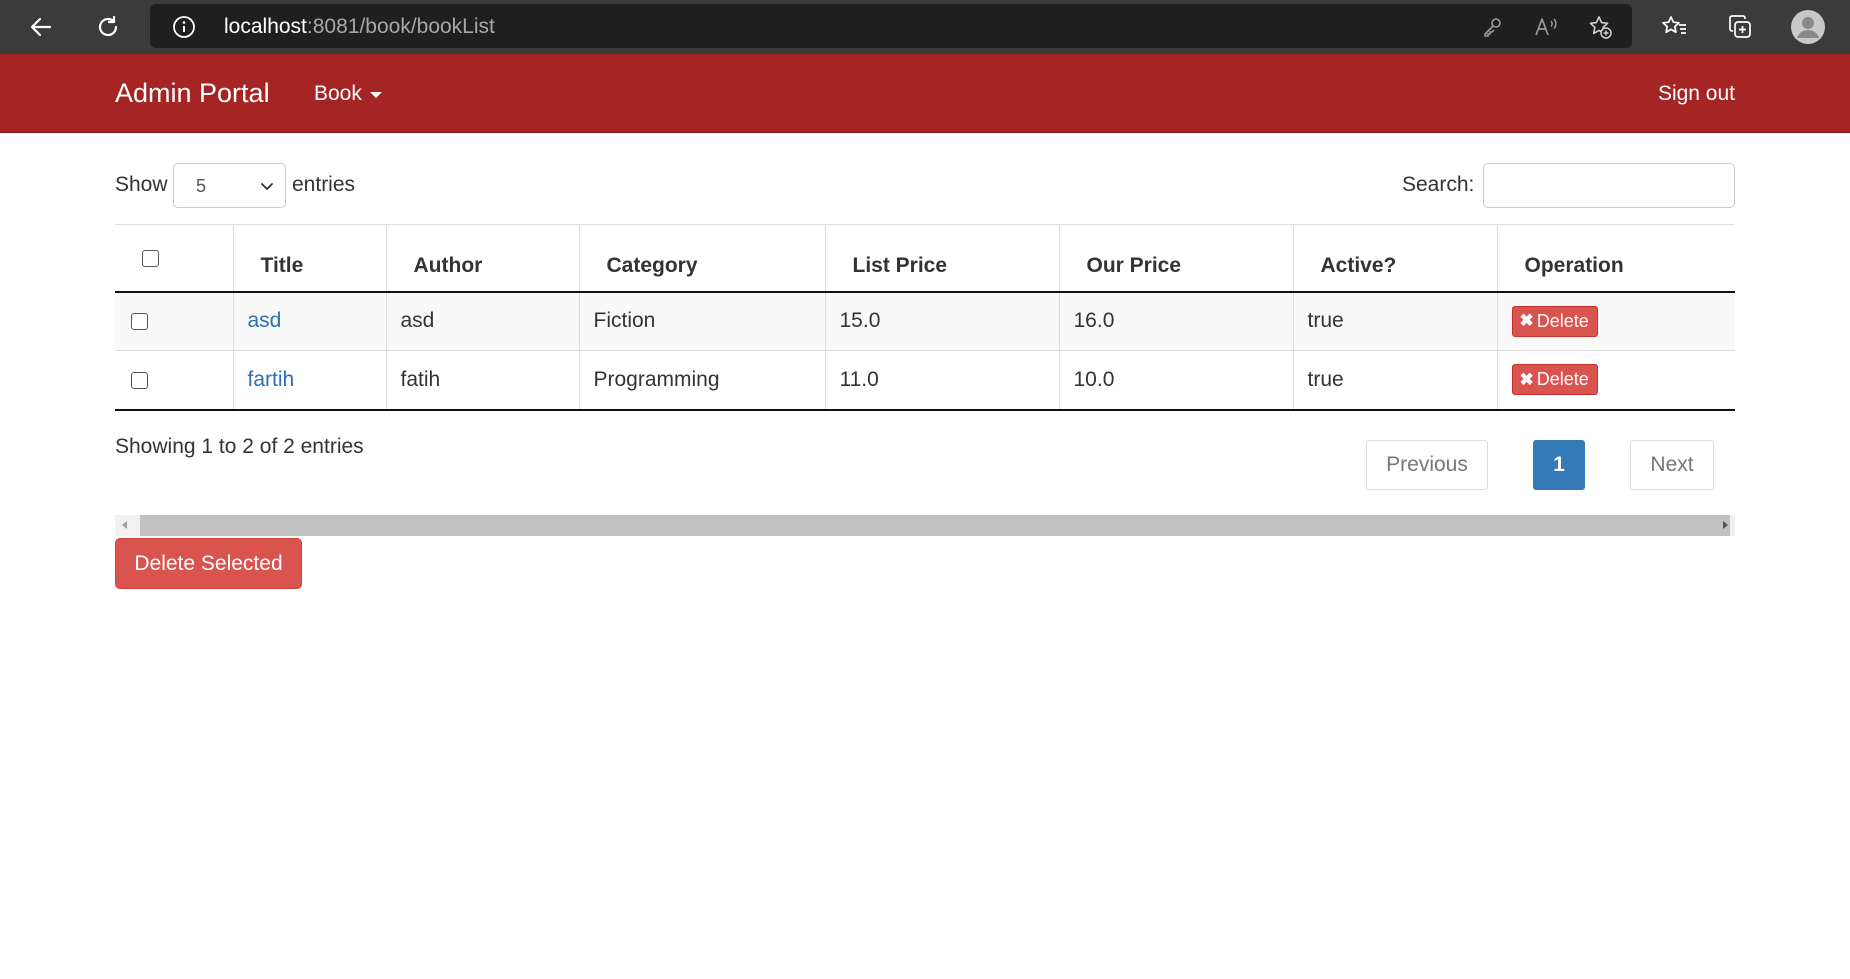  I want to click on horizontal-scrollbar, so click(925, 525).